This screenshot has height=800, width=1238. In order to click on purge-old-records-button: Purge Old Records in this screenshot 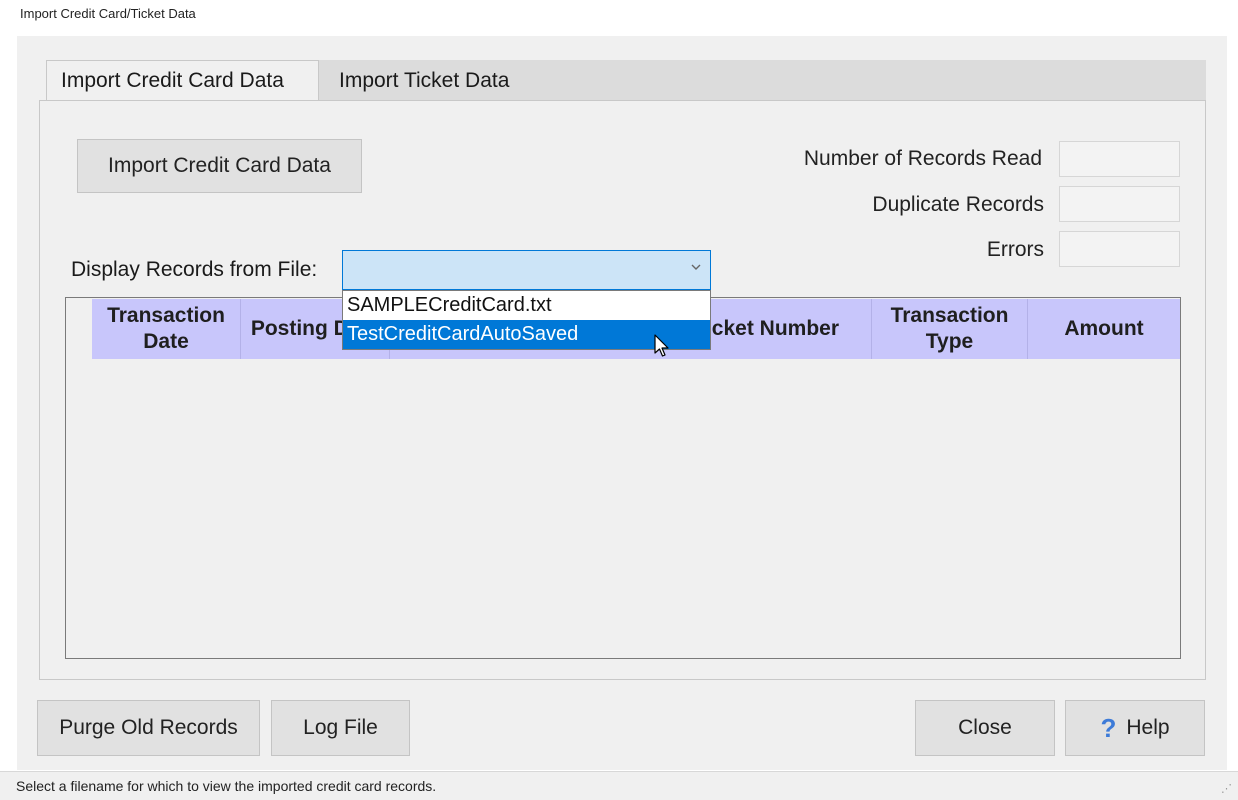, I will do `click(148, 728)`.